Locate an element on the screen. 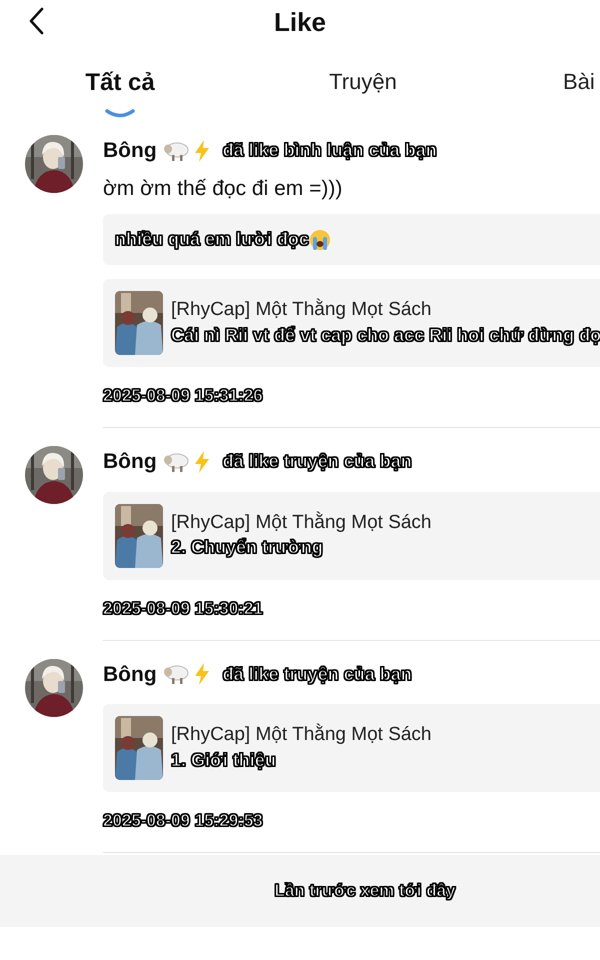 The width and height of the screenshot is (600, 960). back-icon is located at coordinates (36, 21).